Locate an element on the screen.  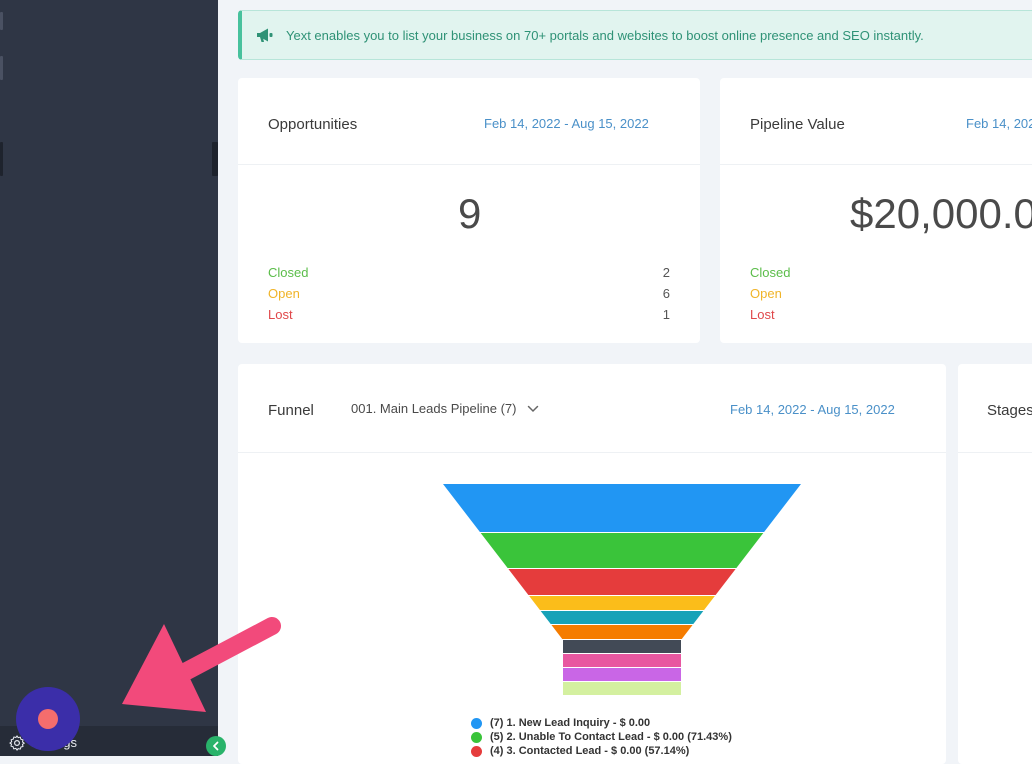
card-title: Pipeline Value is located at coordinates (797, 124).